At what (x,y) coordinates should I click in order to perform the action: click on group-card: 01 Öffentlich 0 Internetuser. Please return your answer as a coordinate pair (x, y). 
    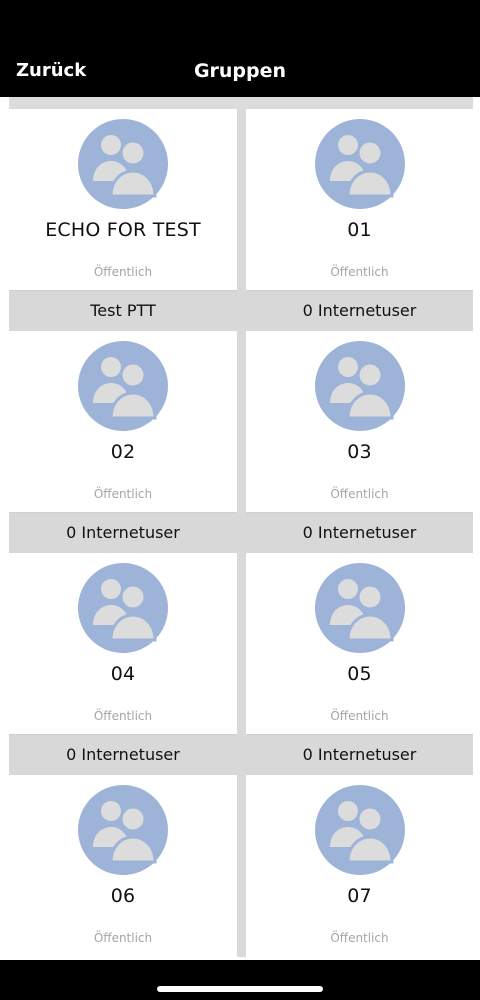
    Looking at the image, I should click on (359, 220).